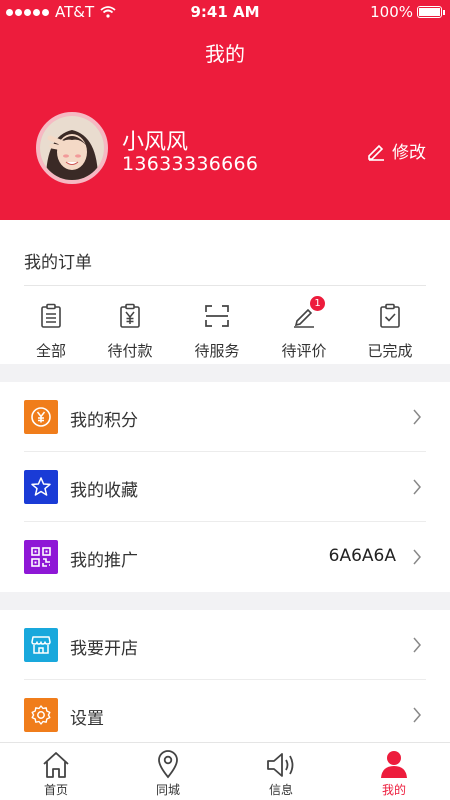 The width and height of the screenshot is (450, 800). What do you see at coordinates (225, 12) in the screenshot?
I see `status-bar: AT&T 9:41 AM 100%` at bounding box center [225, 12].